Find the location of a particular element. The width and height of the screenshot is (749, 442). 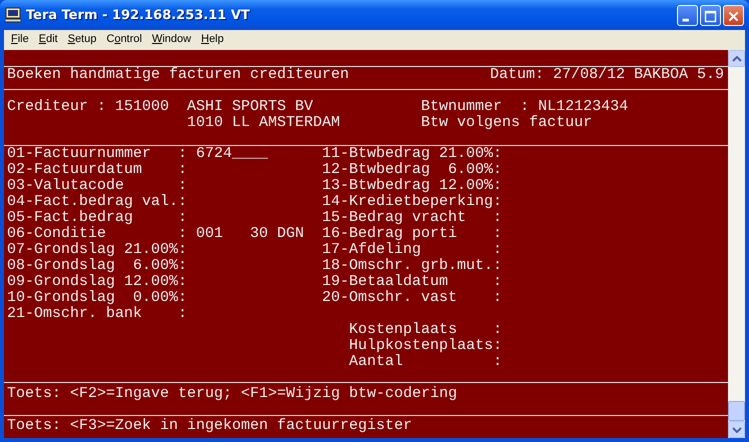

window-title: Tera Term - 192.168.253.11 VT is located at coordinates (138, 15).